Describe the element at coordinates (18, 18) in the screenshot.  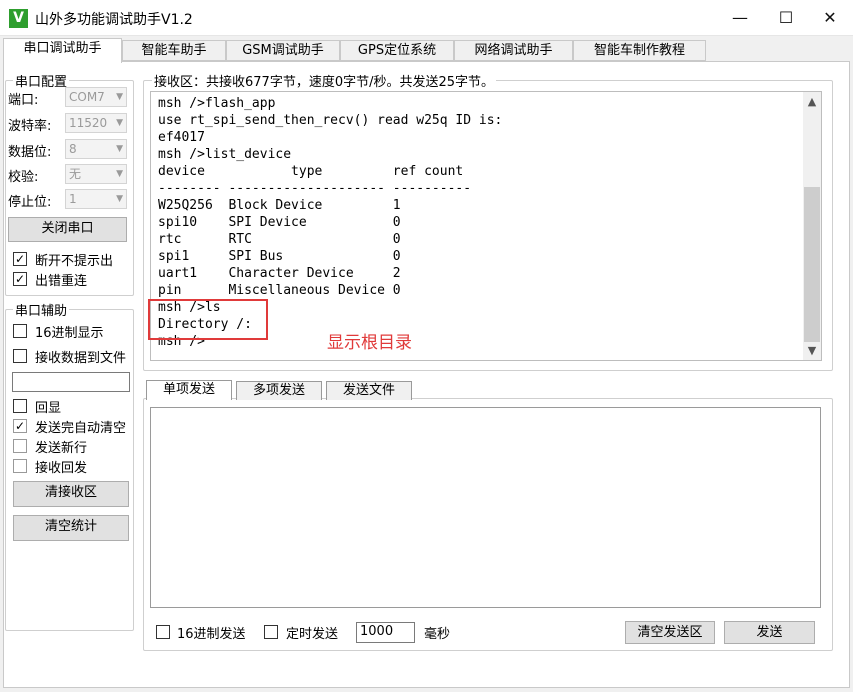
I see `app-logo-icon: V` at that location.